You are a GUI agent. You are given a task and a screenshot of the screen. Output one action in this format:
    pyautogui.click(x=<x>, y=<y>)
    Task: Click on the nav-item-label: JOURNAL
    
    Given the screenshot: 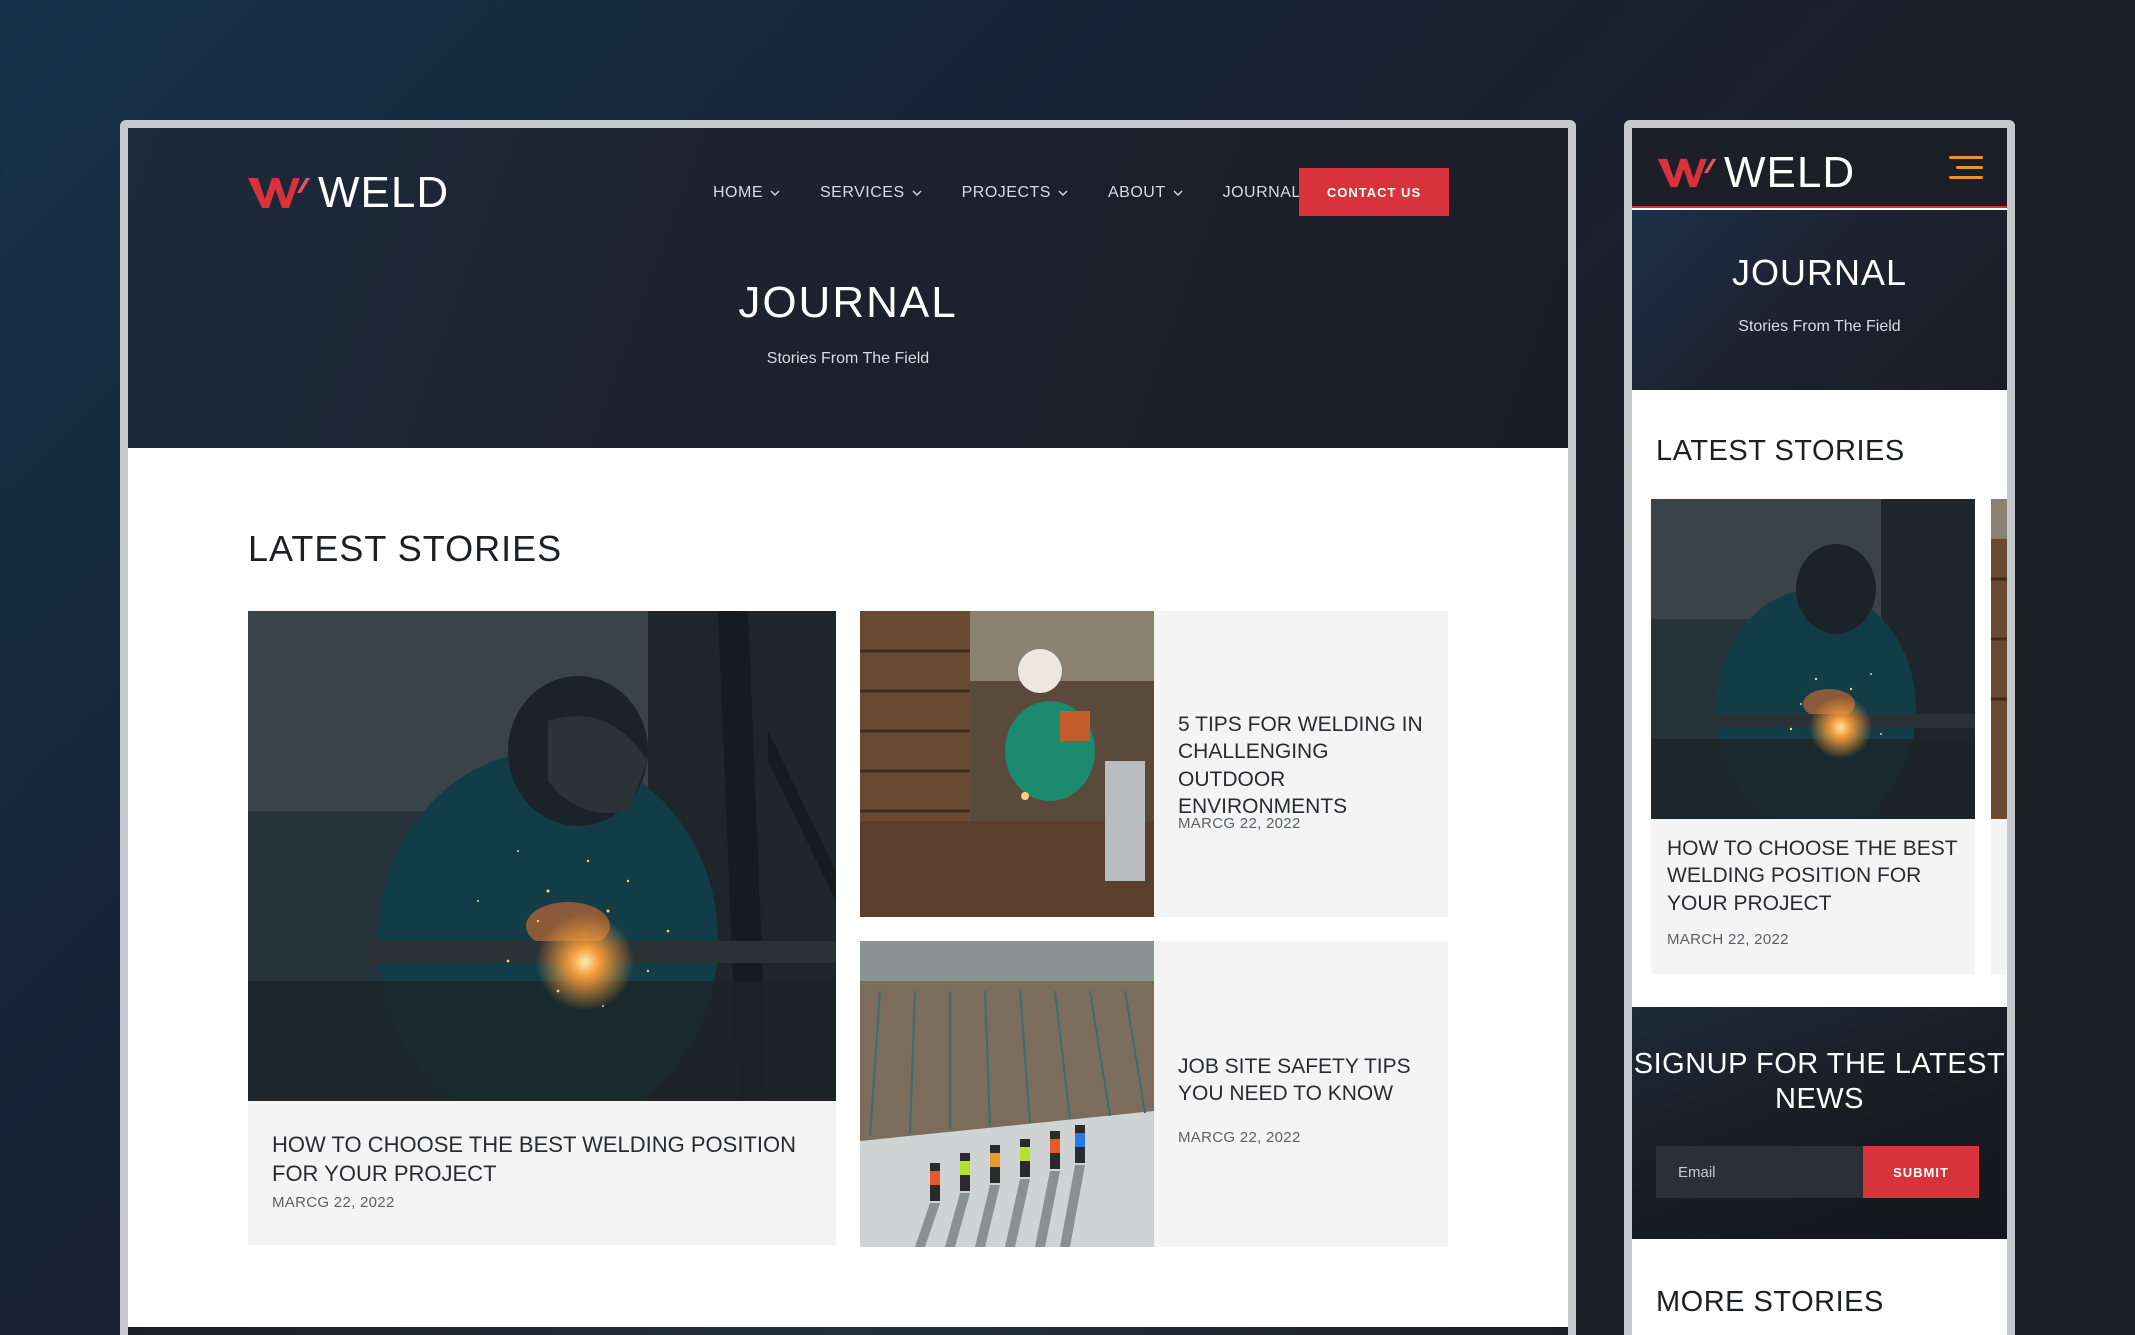 What is the action you would take?
    pyautogui.click(x=1261, y=192)
    